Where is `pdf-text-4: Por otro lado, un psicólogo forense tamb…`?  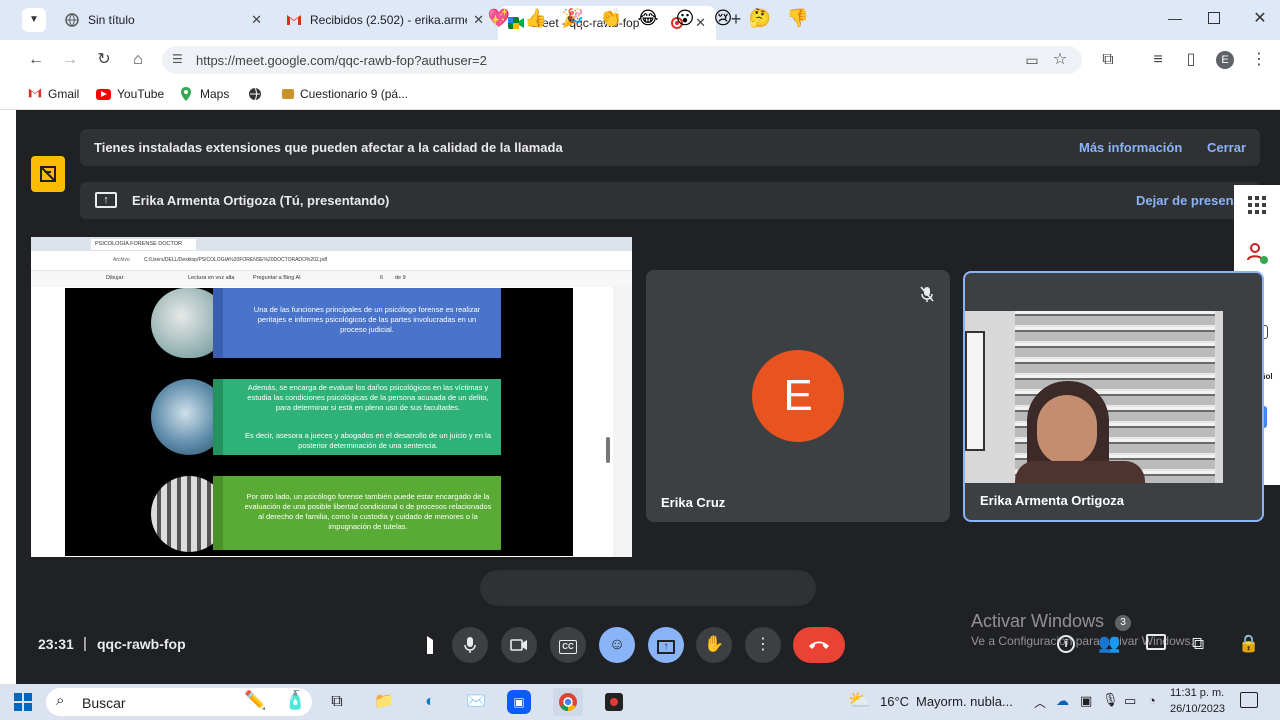
pdf-text-4: Por otro lado, un psicólogo forense tamb… is located at coordinates (368, 511).